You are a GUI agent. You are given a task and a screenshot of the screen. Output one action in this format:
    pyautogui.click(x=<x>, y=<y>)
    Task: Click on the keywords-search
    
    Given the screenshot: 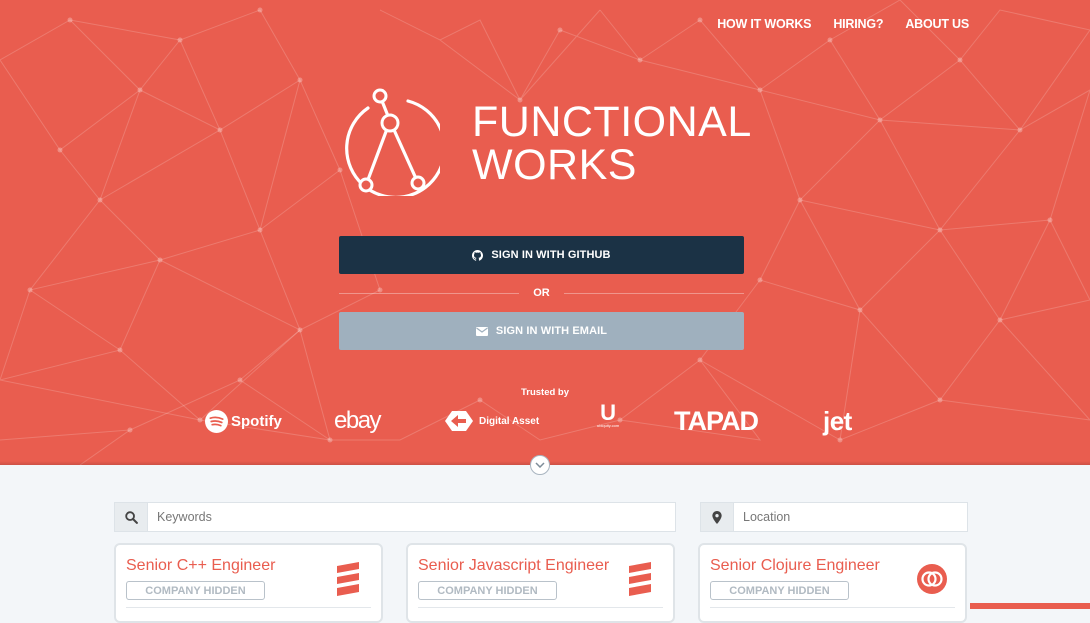 What is the action you would take?
    pyautogui.click(x=395, y=517)
    